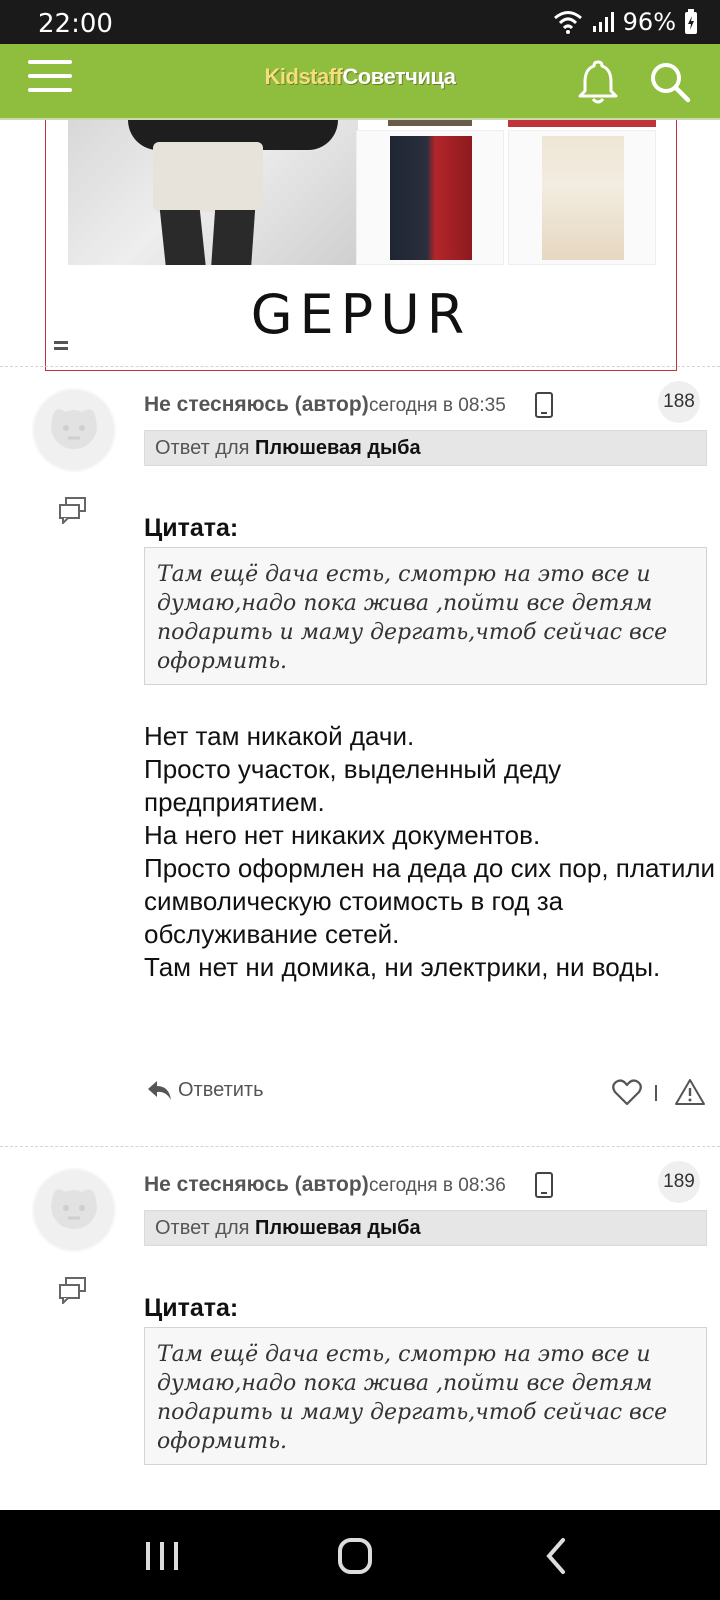 This screenshot has height=1600, width=720. I want to click on post-number: 188, so click(679, 402).